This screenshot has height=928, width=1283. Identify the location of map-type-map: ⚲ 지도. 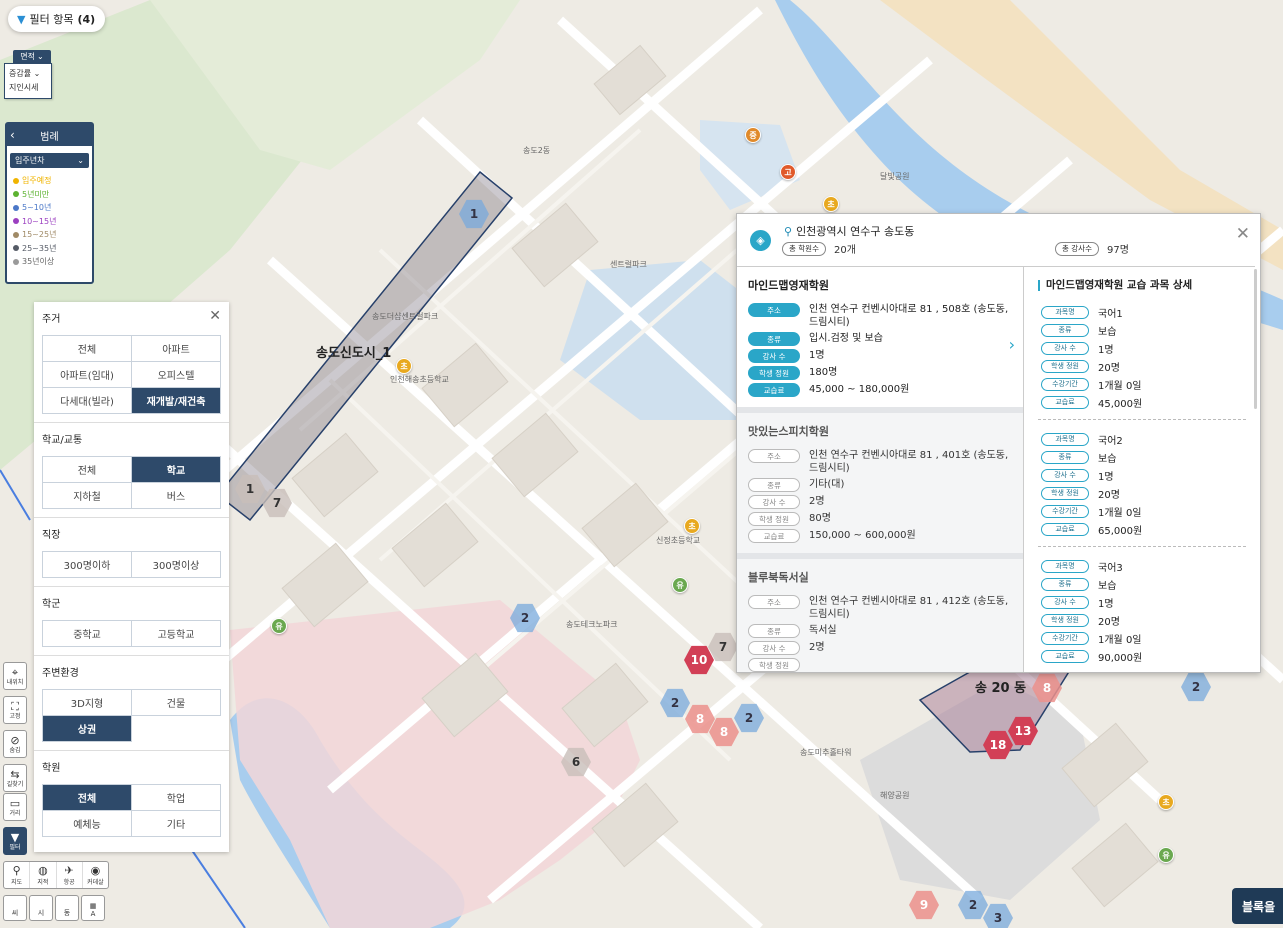
(17, 875).